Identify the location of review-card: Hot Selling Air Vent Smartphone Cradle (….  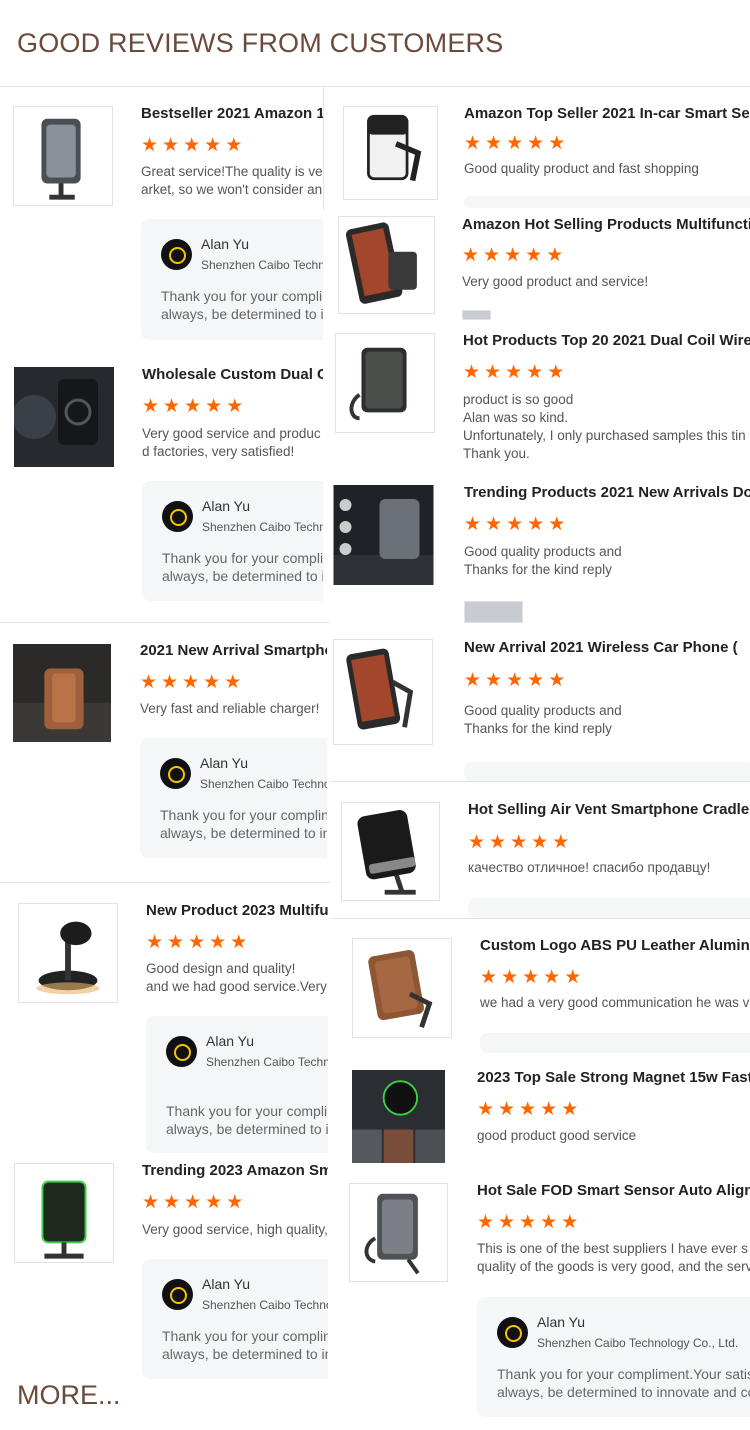
(540, 850).